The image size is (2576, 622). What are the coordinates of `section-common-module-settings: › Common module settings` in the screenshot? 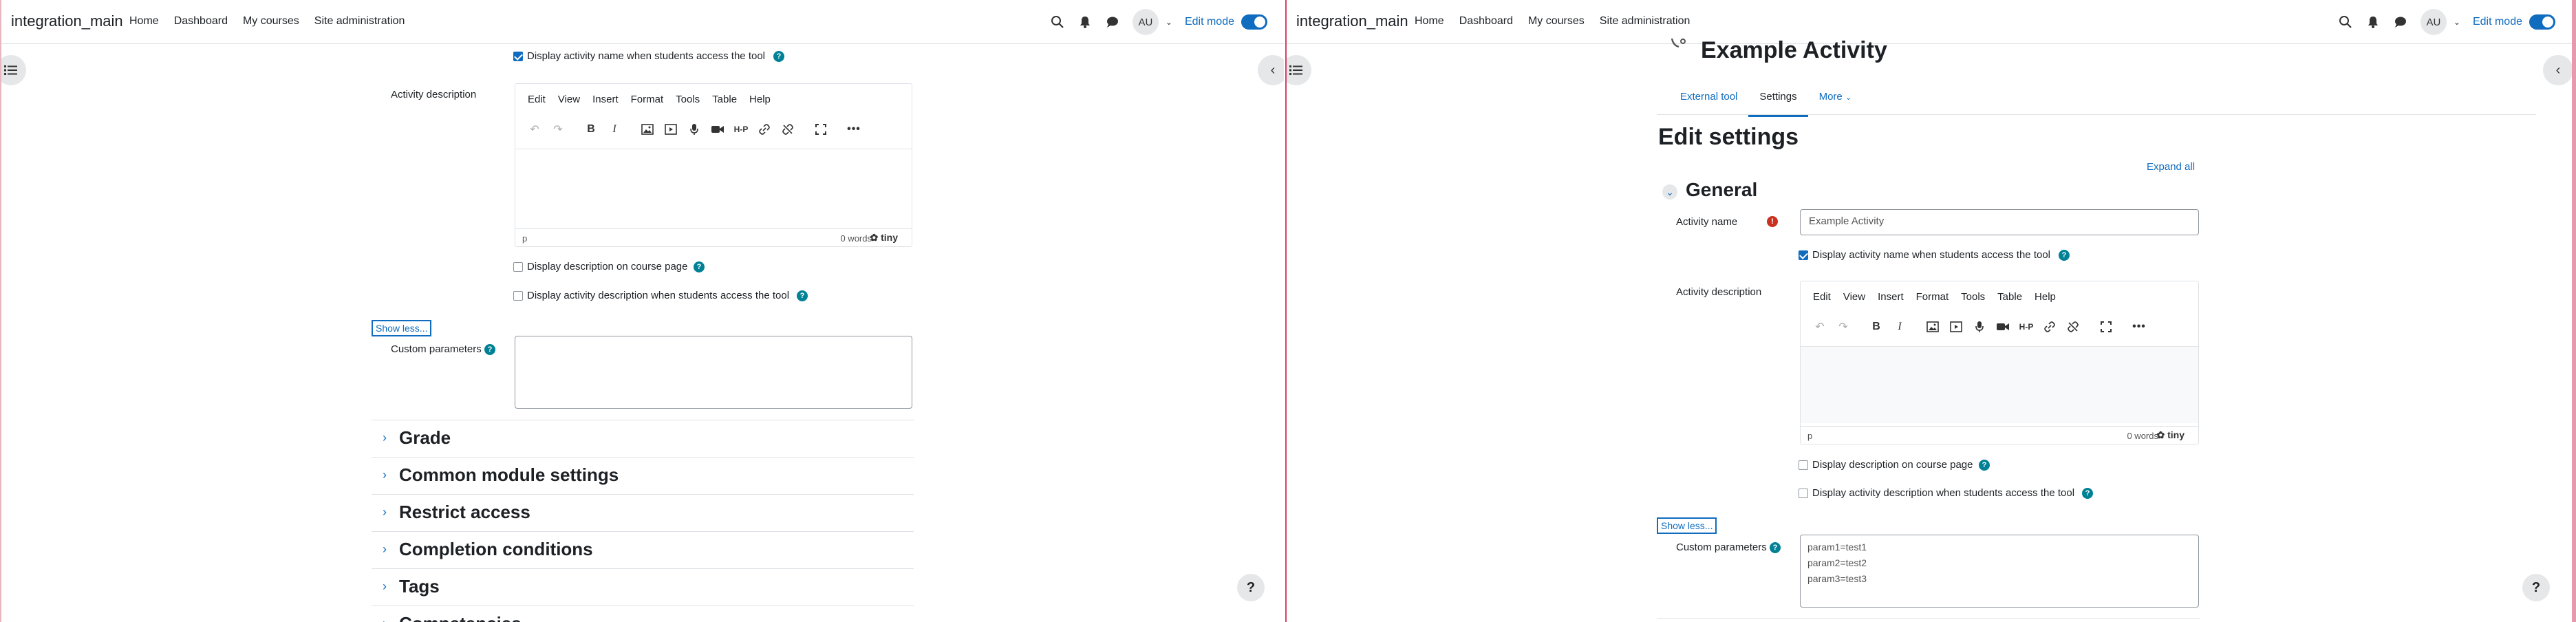 It's located at (643, 475).